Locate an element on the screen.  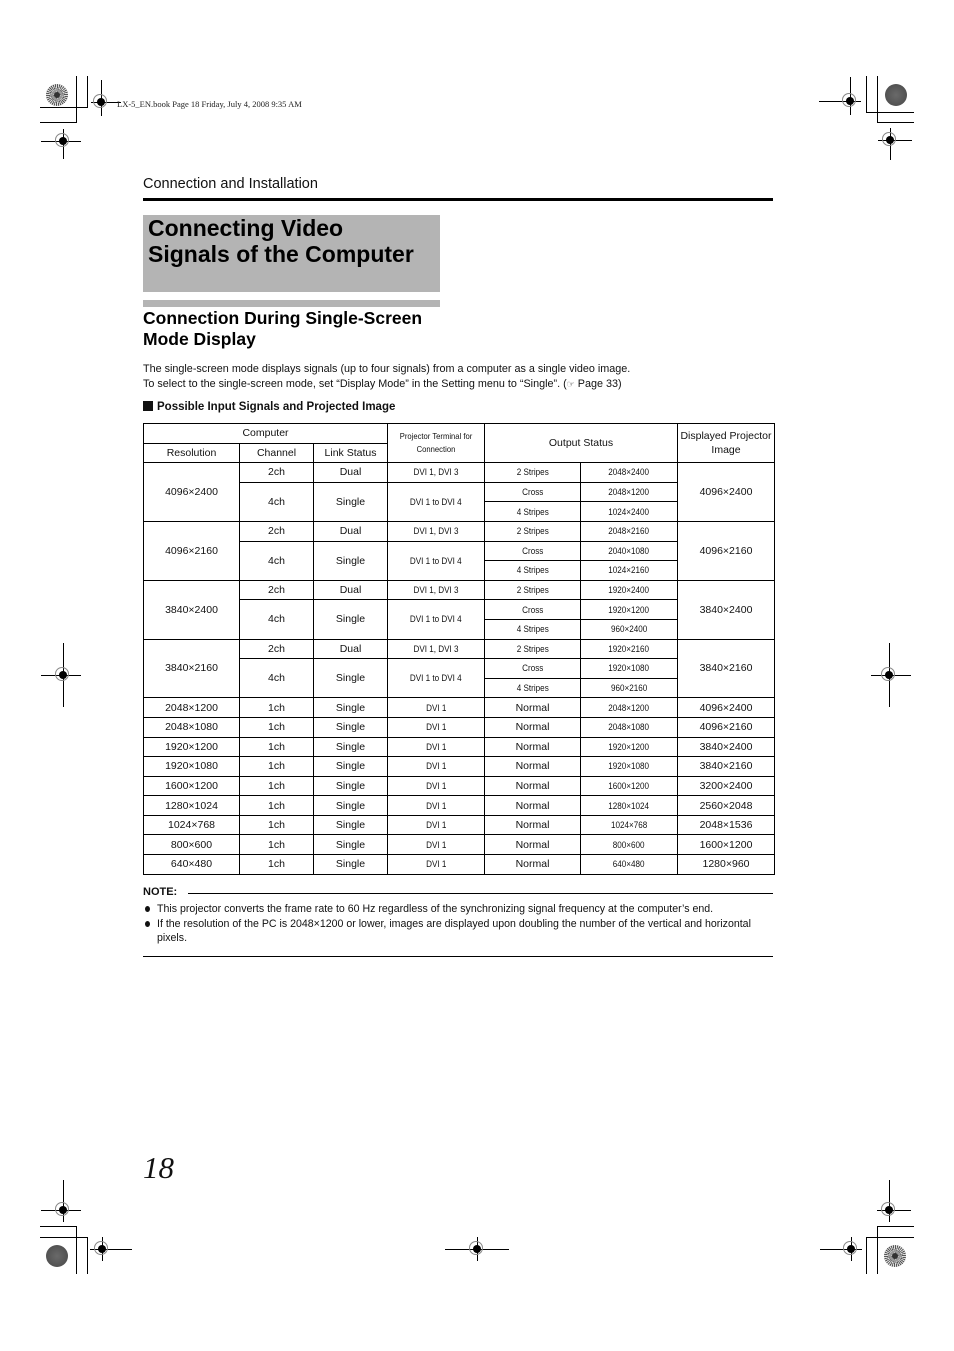
cell-displayed: 2048×1536 is located at coordinates (726, 825).